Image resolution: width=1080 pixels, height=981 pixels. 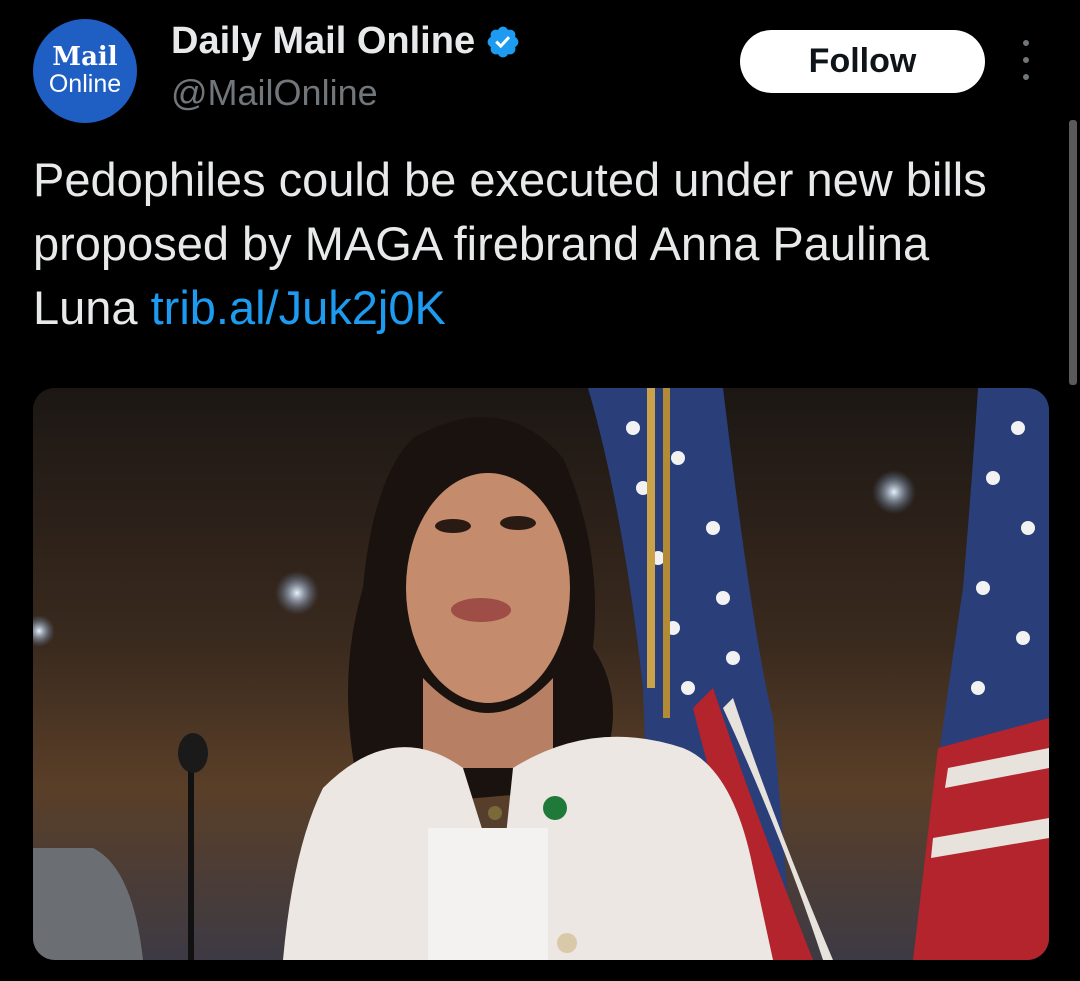 What do you see at coordinates (85, 57) in the screenshot?
I see `avatar-logo-line1: Mail` at bounding box center [85, 57].